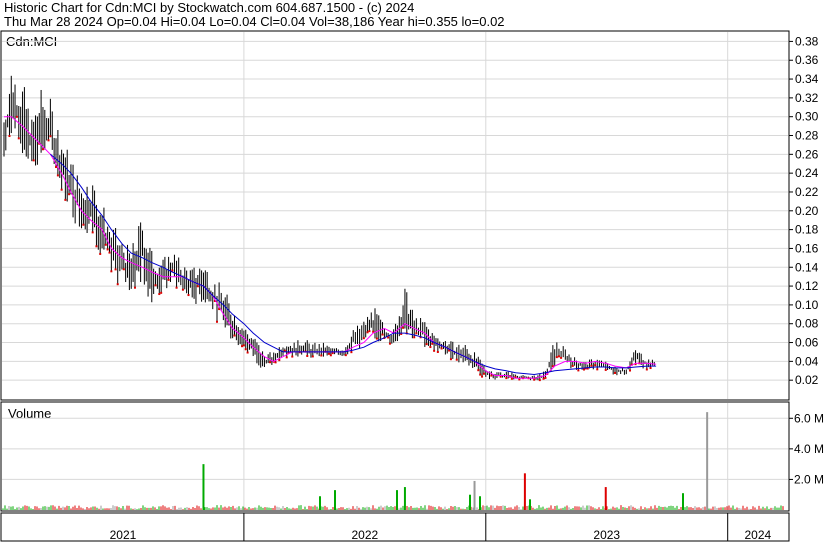 This screenshot has height=543, width=830. I want to click on volume-tick-label: 6.0 M, so click(809, 418).